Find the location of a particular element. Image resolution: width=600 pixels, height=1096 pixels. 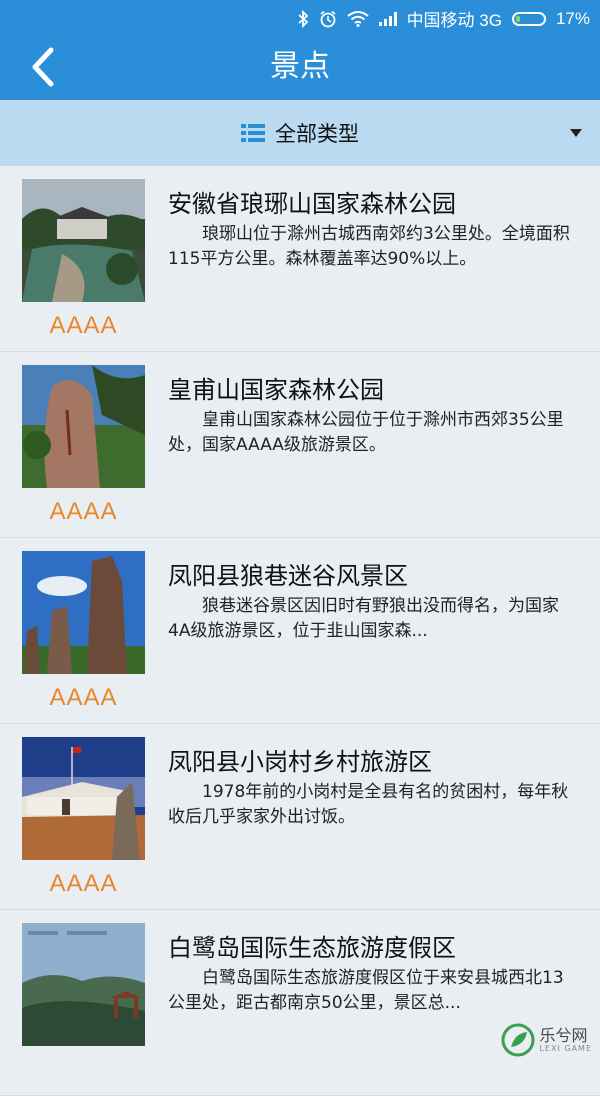

status-icons: 中国移动 3G 17% is located at coordinates (443, 18).